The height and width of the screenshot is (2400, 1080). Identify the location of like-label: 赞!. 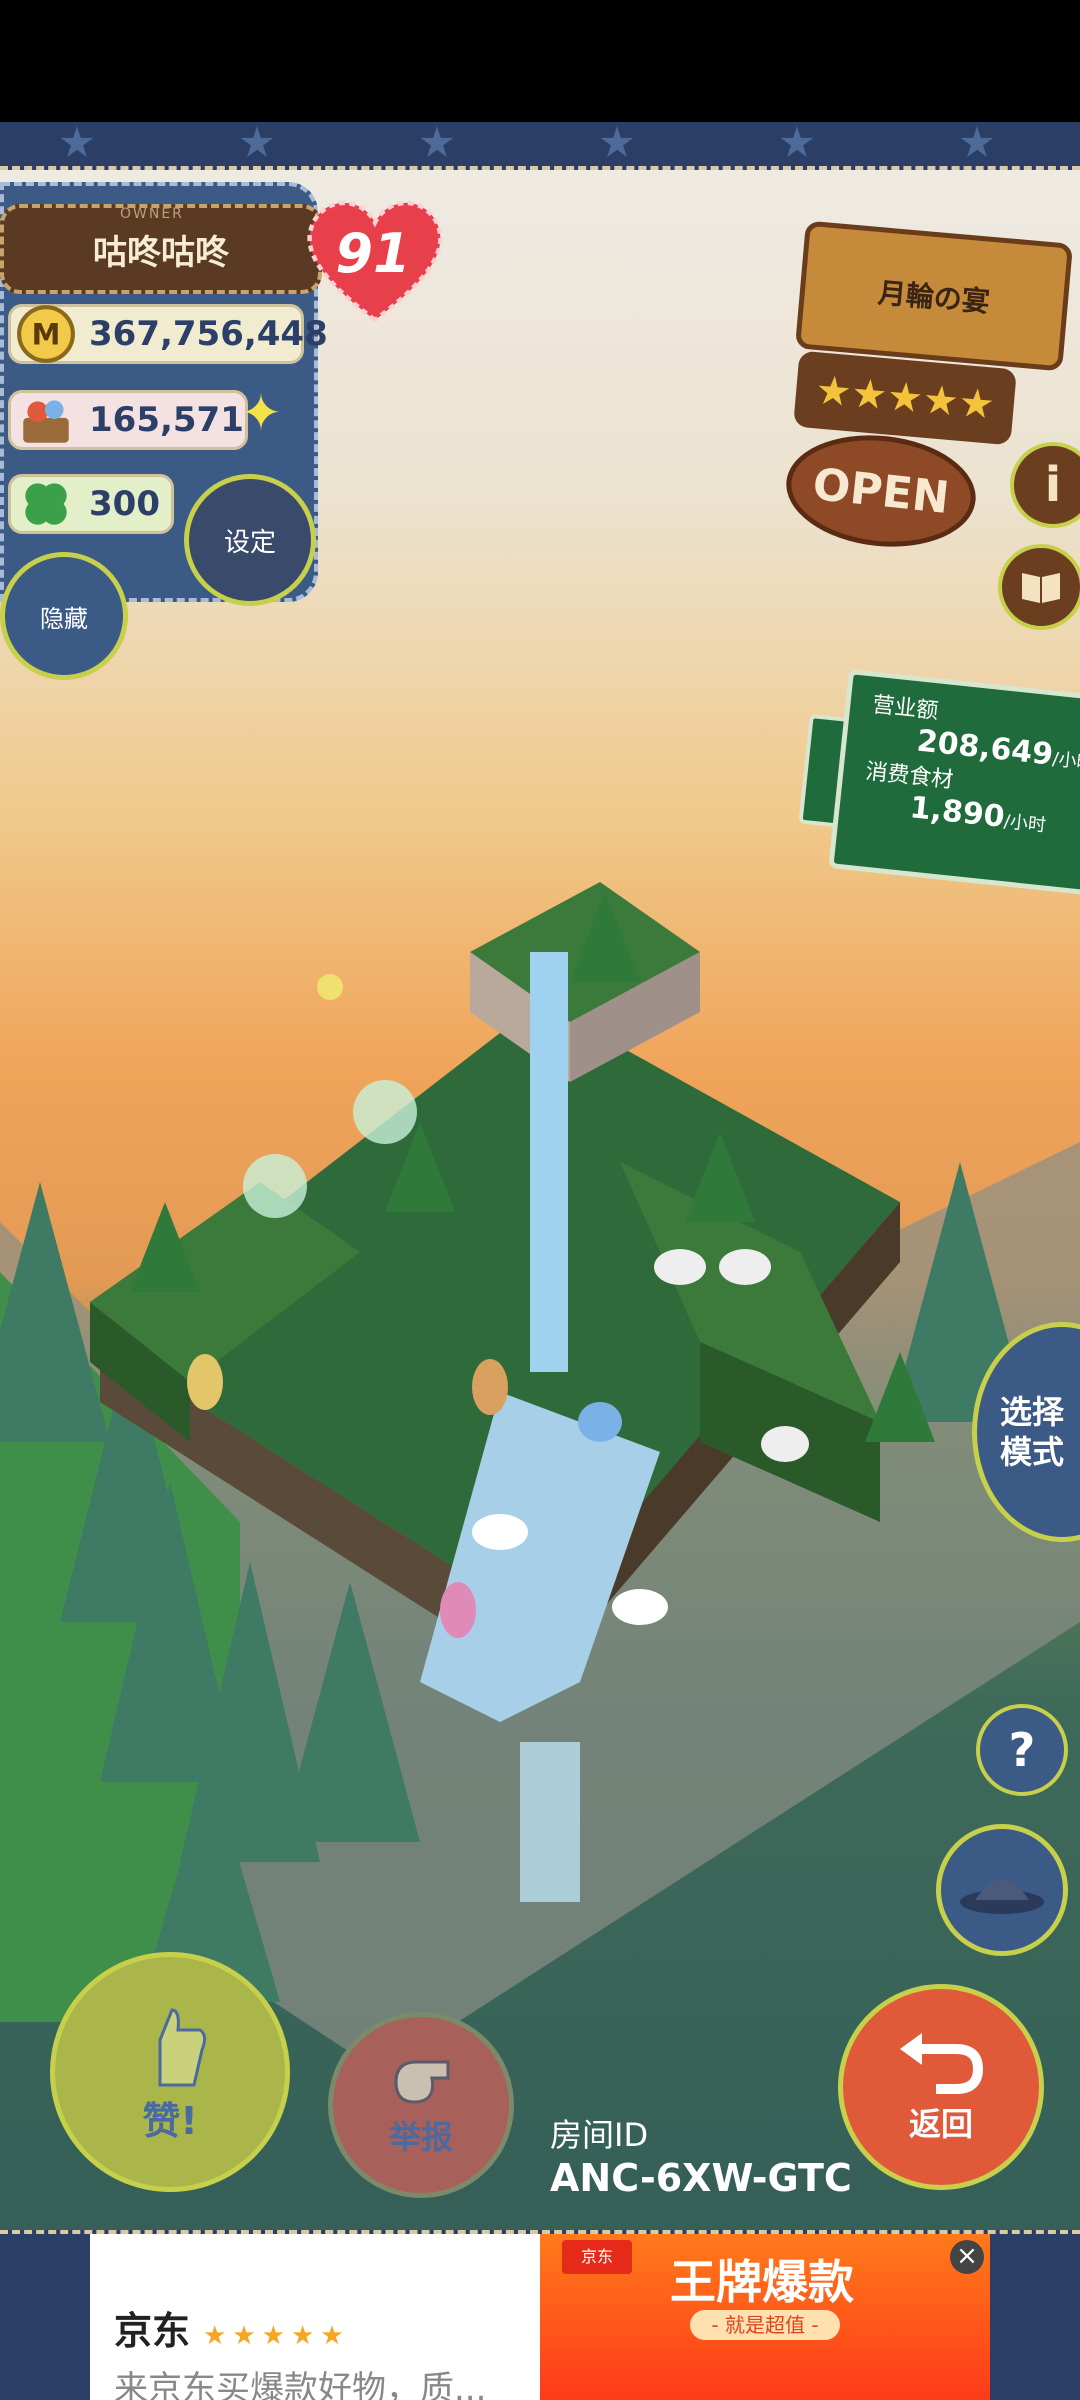
(170, 2120).